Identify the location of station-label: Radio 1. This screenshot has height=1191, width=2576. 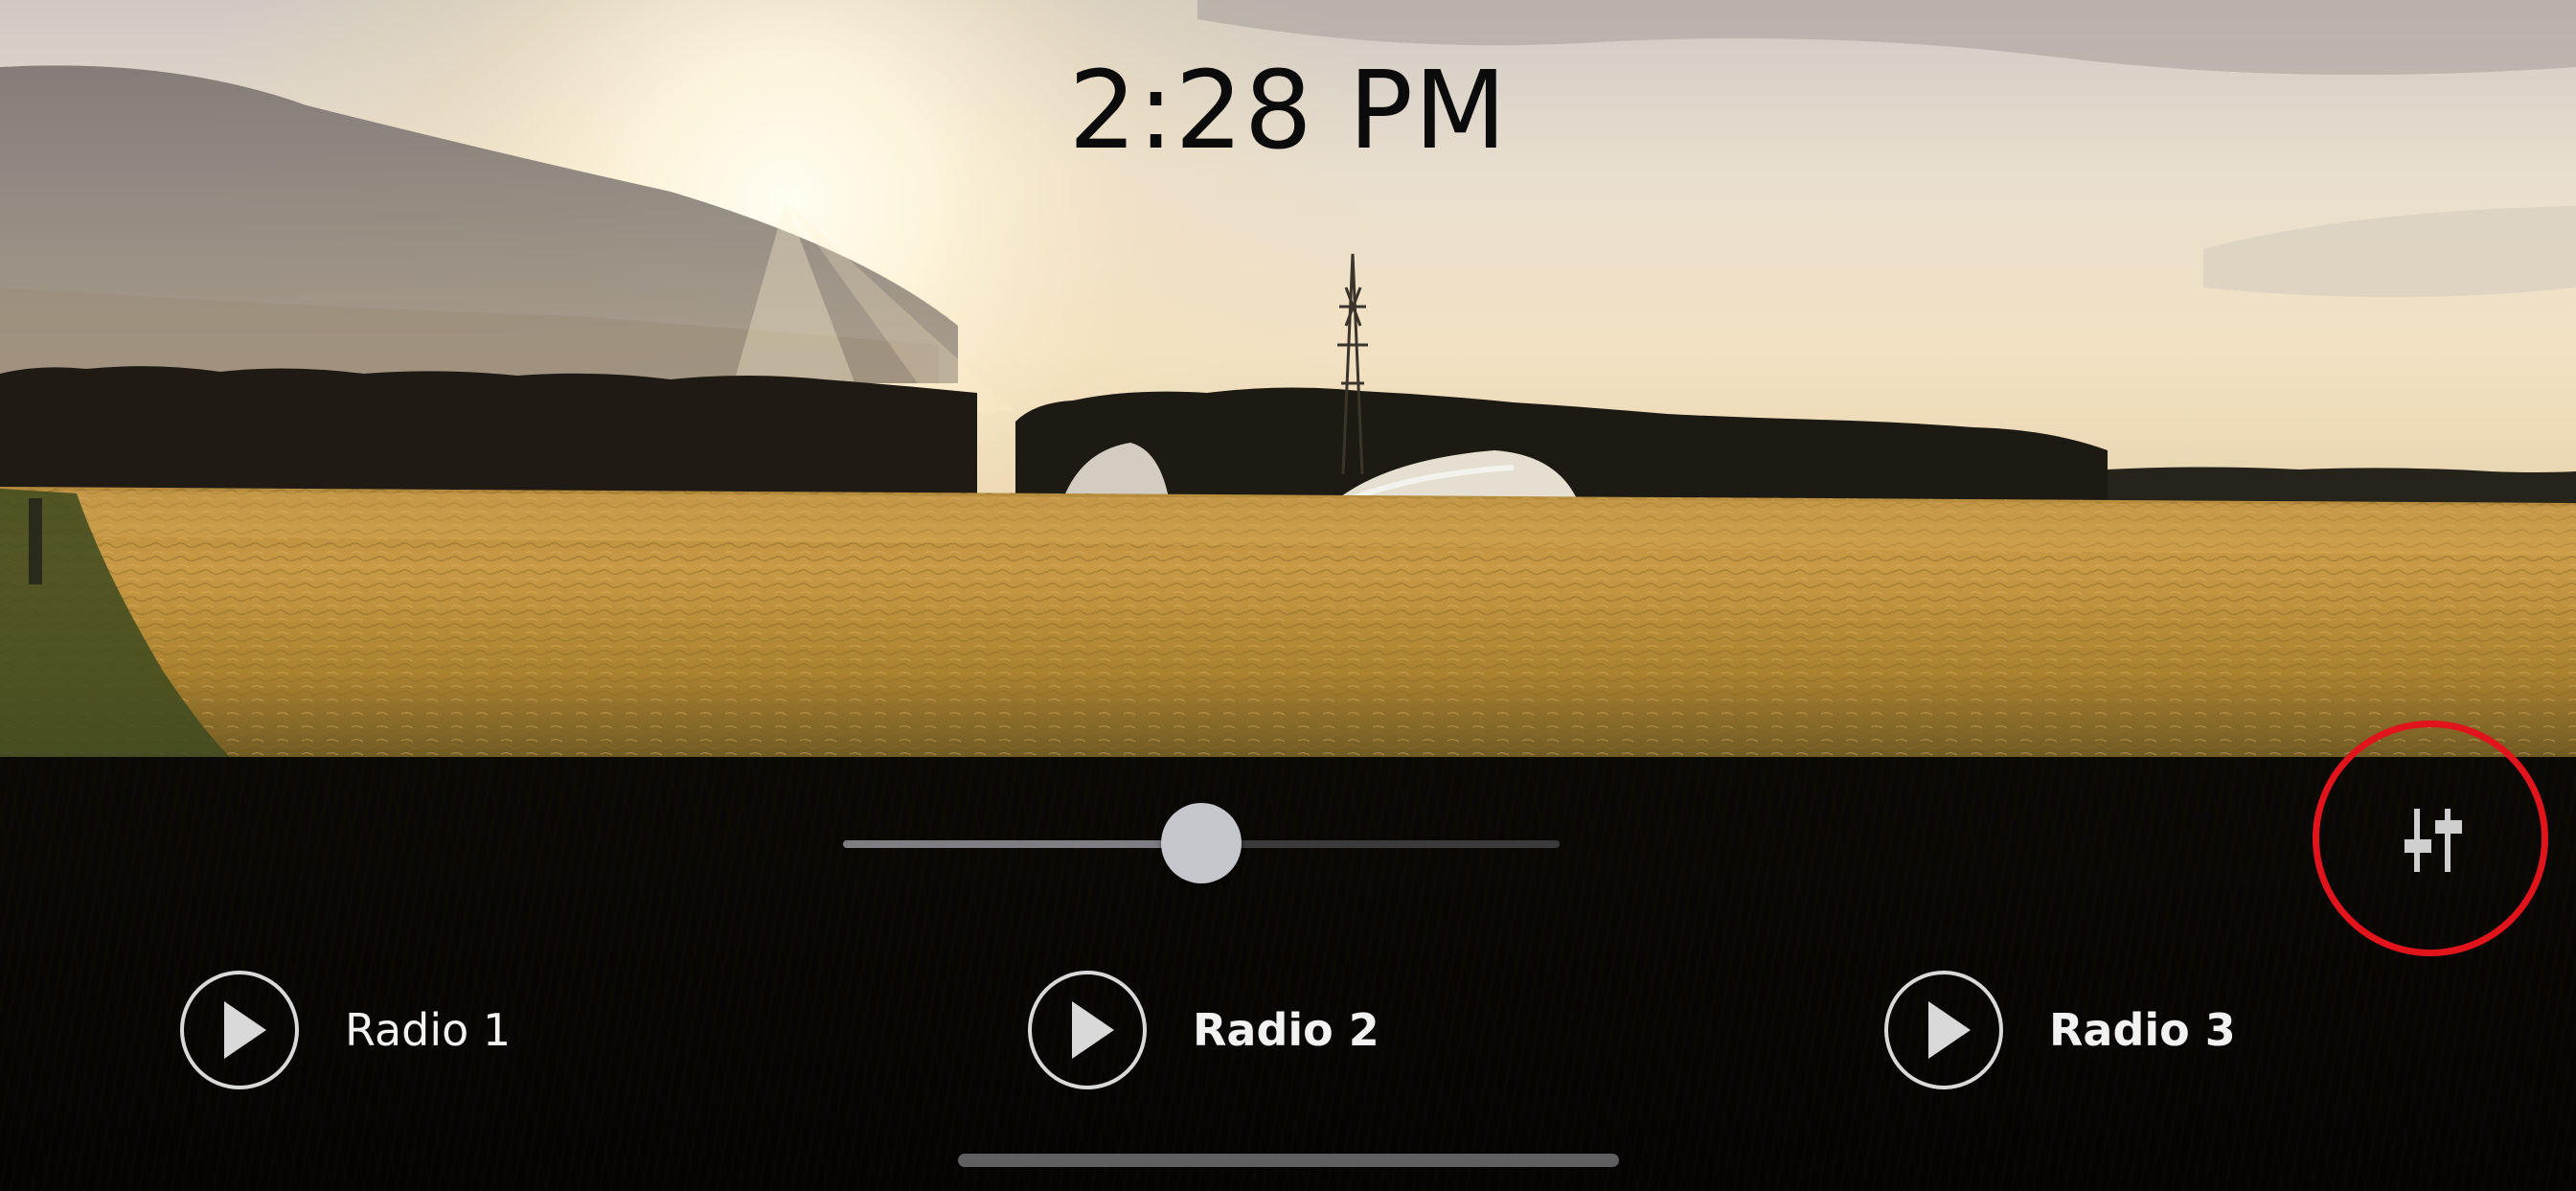
(428, 1030).